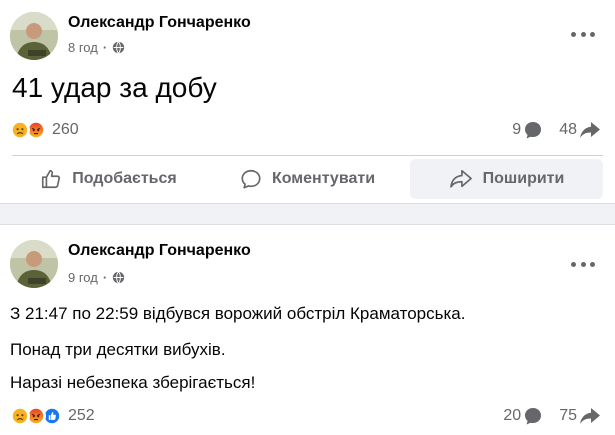 The height and width of the screenshot is (435, 615). Describe the element at coordinates (523, 178) in the screenshot. I see `share-label: Поширити` at that location.